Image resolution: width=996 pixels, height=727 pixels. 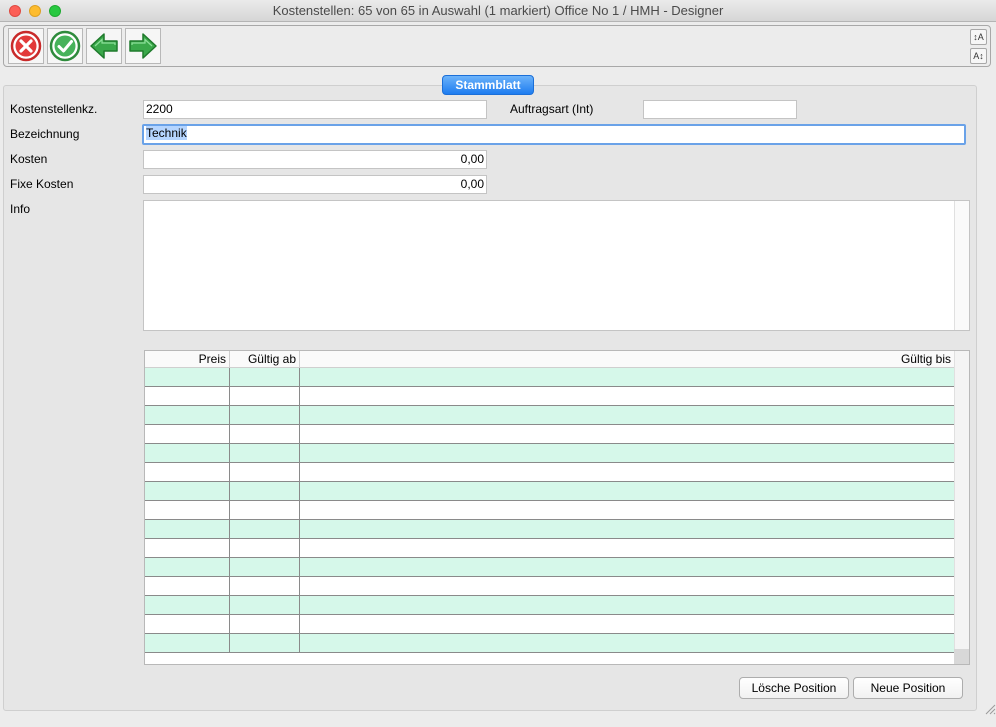 I want to click on grid-scroll-corner, so click(x=961, y=656).